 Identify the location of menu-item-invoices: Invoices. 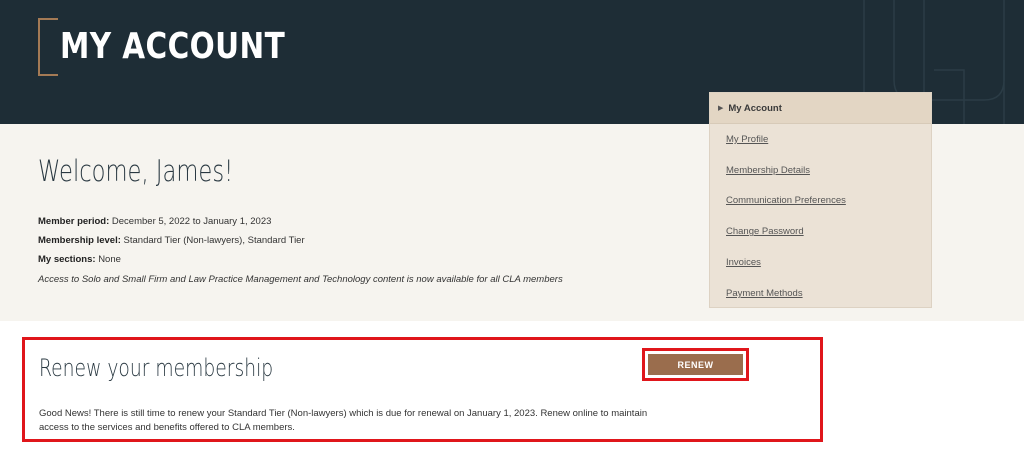
(820, 262).